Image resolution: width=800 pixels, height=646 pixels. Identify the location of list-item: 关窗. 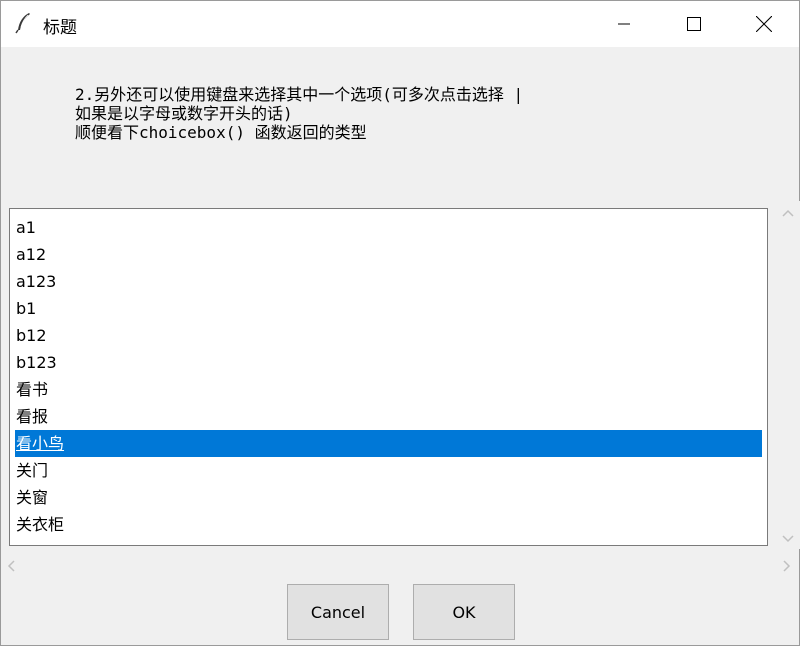
(388, 497).